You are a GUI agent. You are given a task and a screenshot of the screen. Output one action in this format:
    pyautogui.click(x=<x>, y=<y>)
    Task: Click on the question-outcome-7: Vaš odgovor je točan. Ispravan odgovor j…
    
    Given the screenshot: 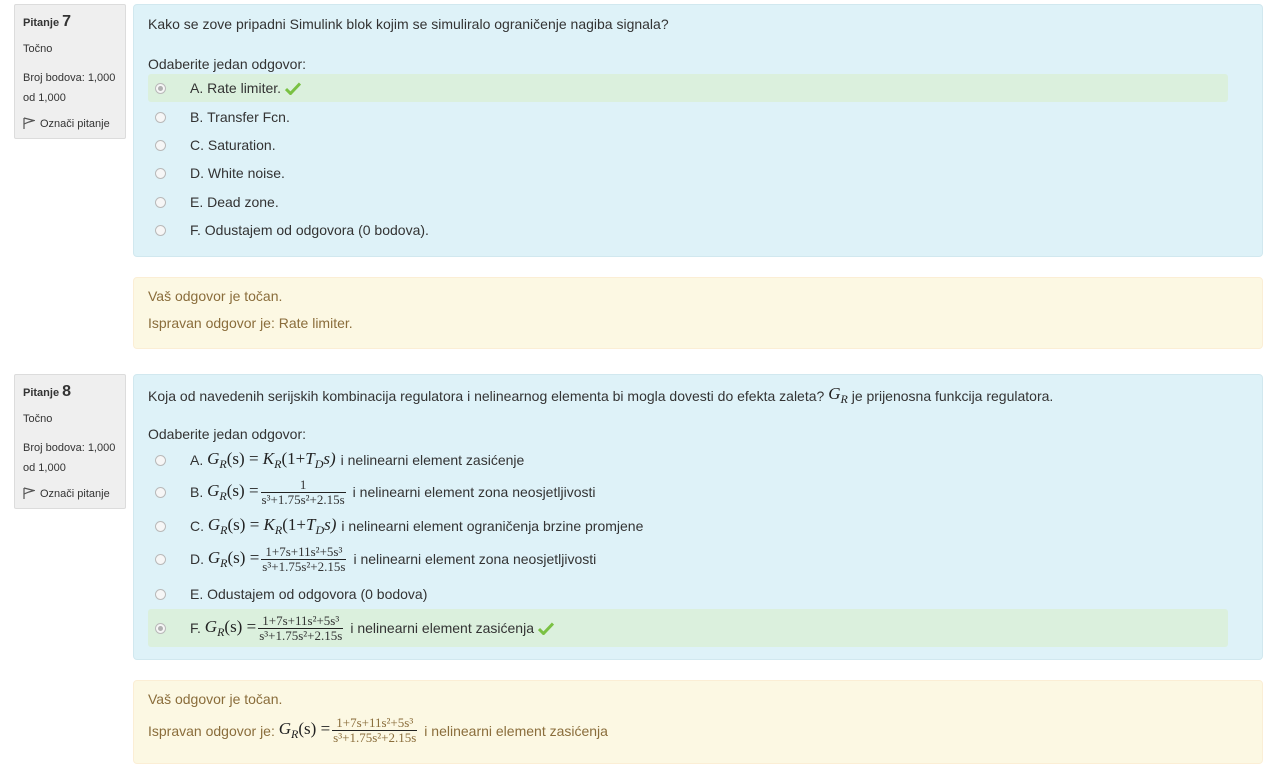 What is the action you would take?
    pyautogui.click(x=698, y=313)
    